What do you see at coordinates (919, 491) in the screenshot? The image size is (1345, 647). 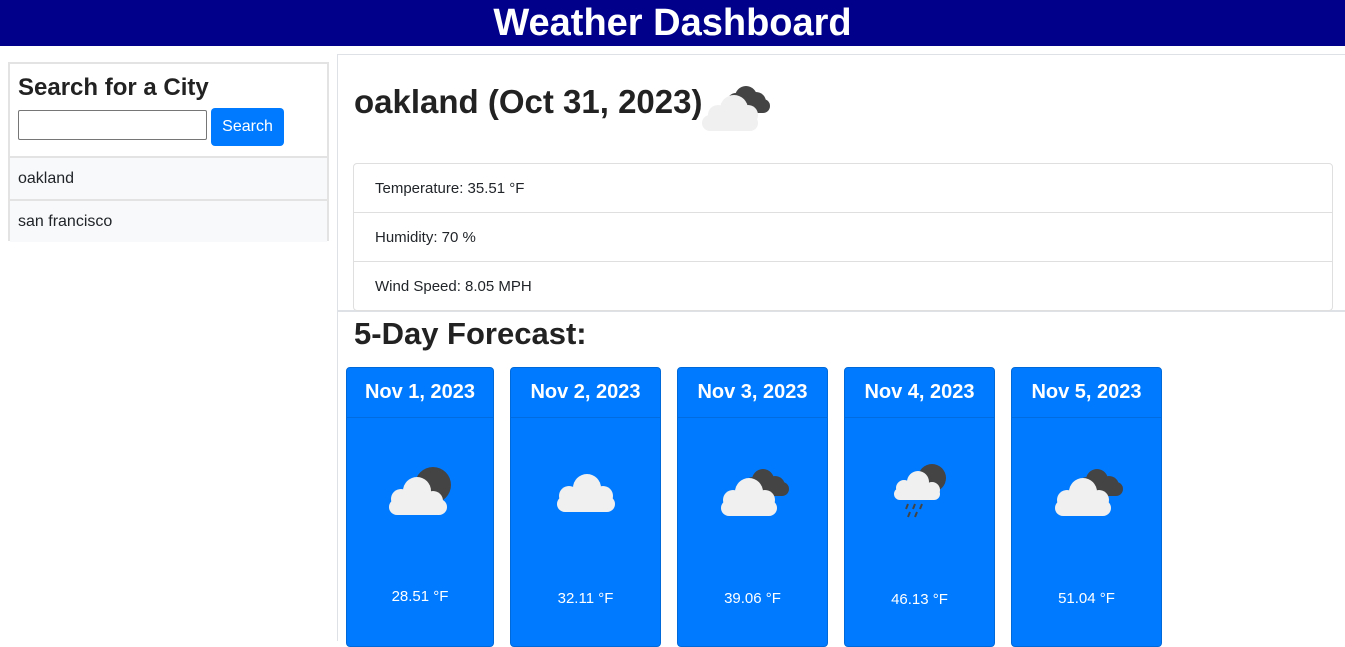 I see `rain-cloud-icon` at bounding box center [919, 491].